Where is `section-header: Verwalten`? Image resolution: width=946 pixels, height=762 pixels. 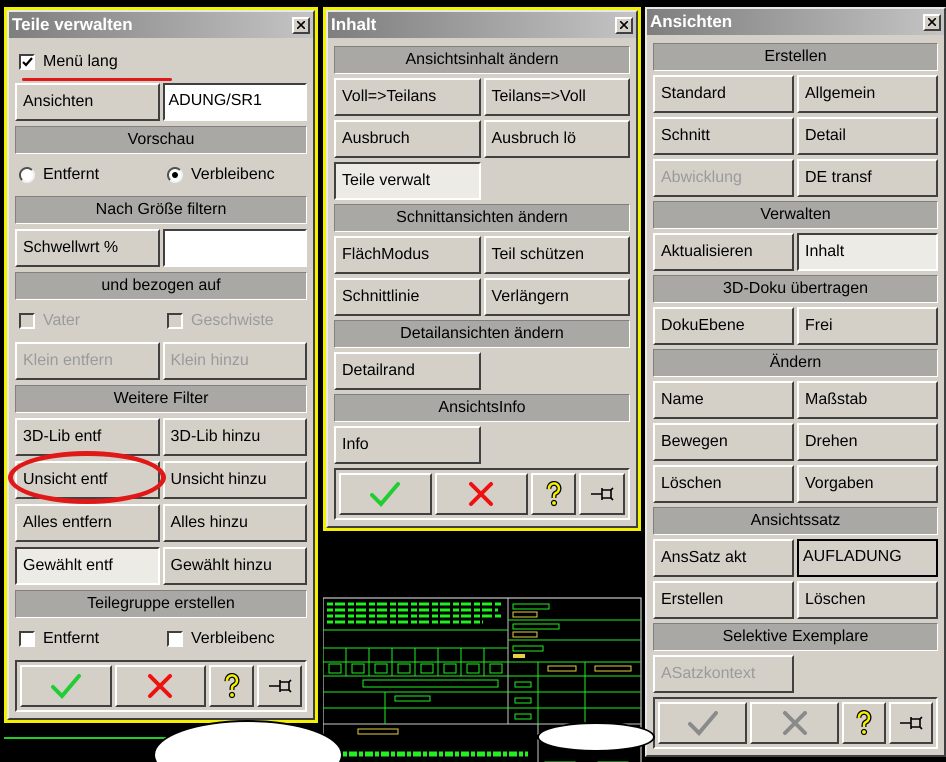
section-header: Verwalten is located at coordinates (795, 215).